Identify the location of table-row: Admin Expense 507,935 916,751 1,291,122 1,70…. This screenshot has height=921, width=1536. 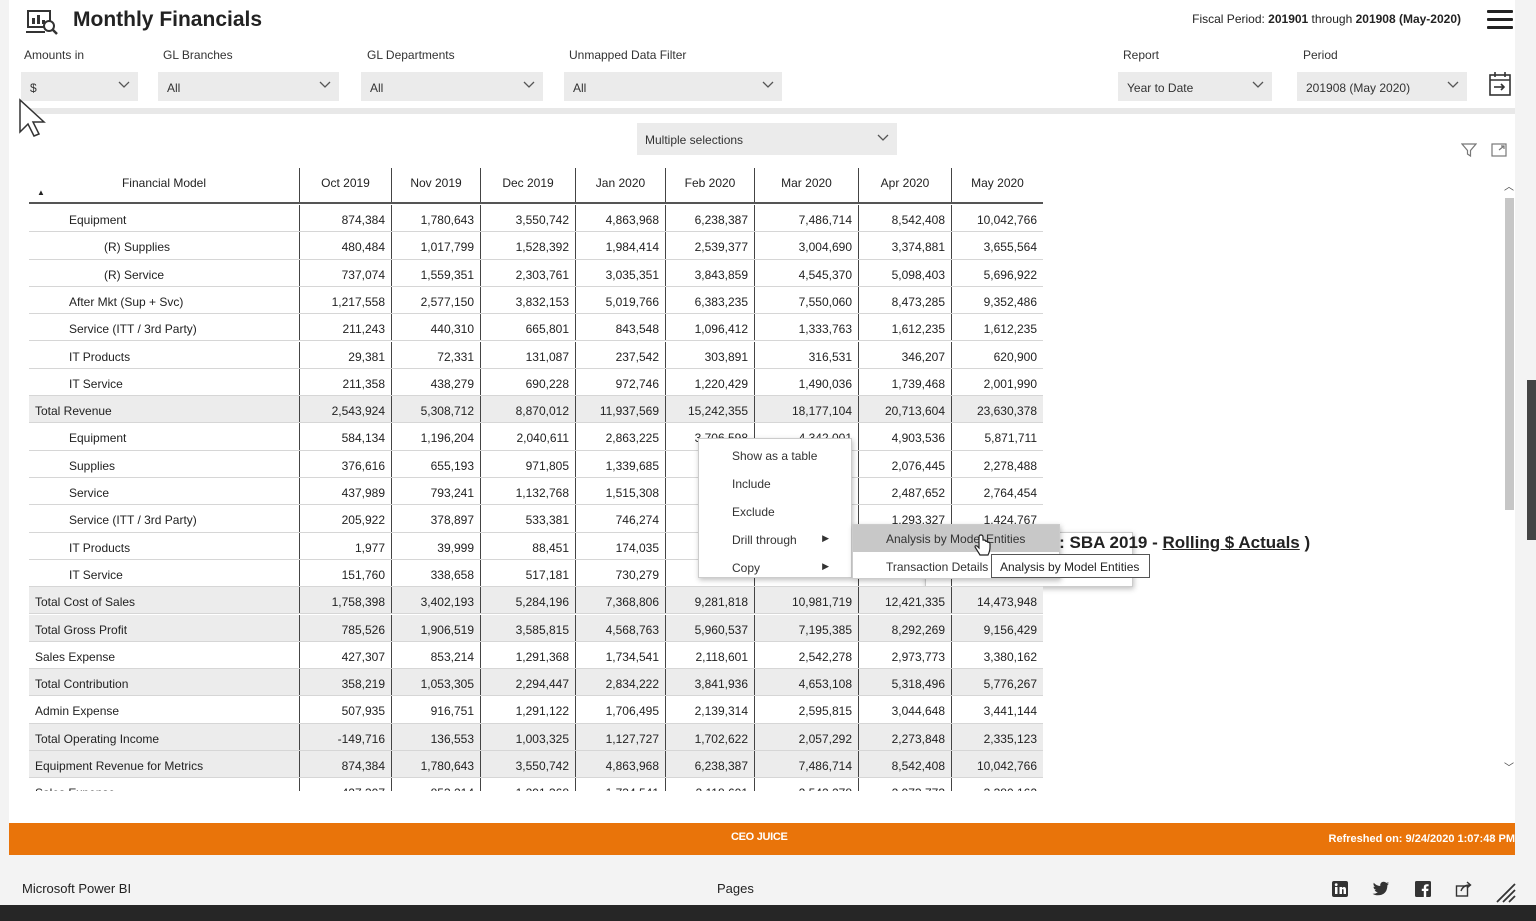
(536, 710).